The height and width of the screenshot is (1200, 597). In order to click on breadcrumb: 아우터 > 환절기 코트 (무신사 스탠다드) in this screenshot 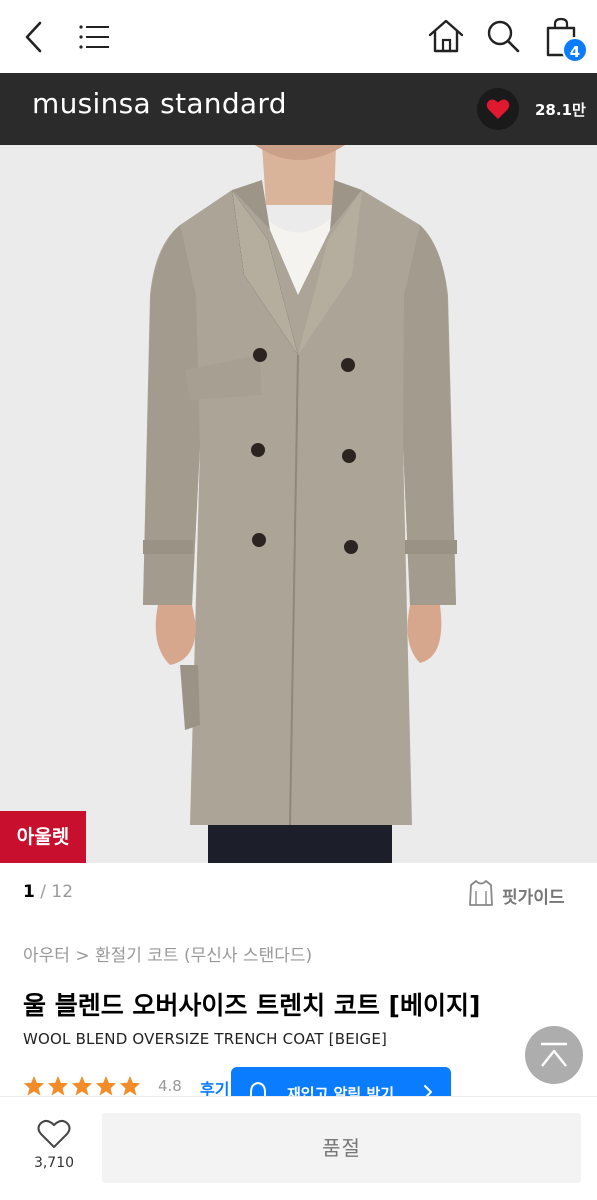, I will do `click(167, 953)`.